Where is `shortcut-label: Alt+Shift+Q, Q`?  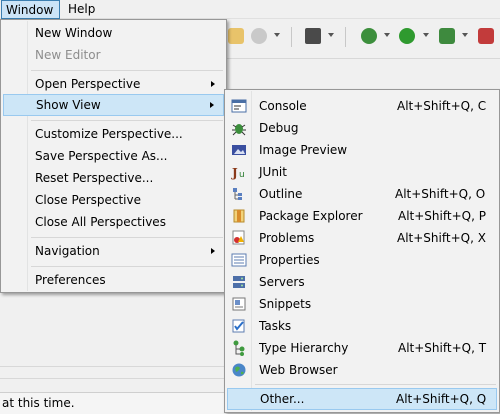
shortcut-label: Alt+Shift+Q, Q is located at coordinates (441, 399).